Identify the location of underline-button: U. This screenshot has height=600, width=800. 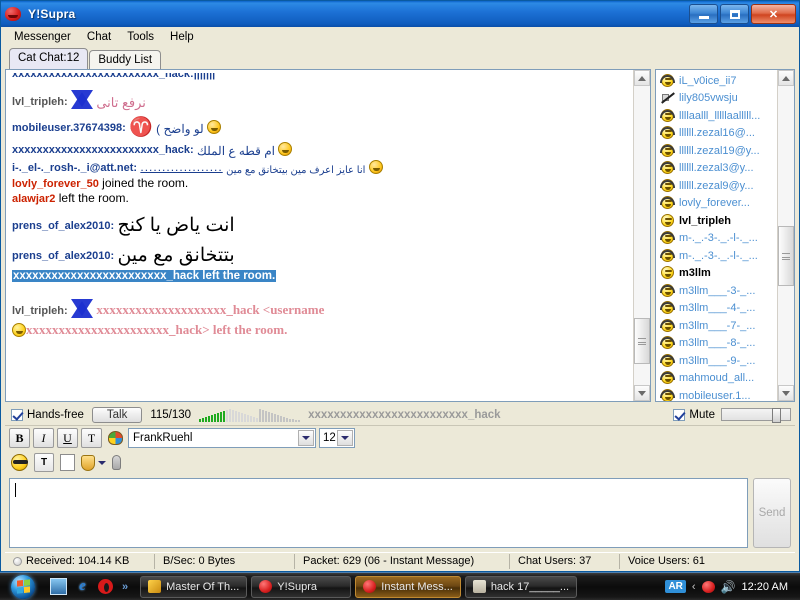
(67, 438).